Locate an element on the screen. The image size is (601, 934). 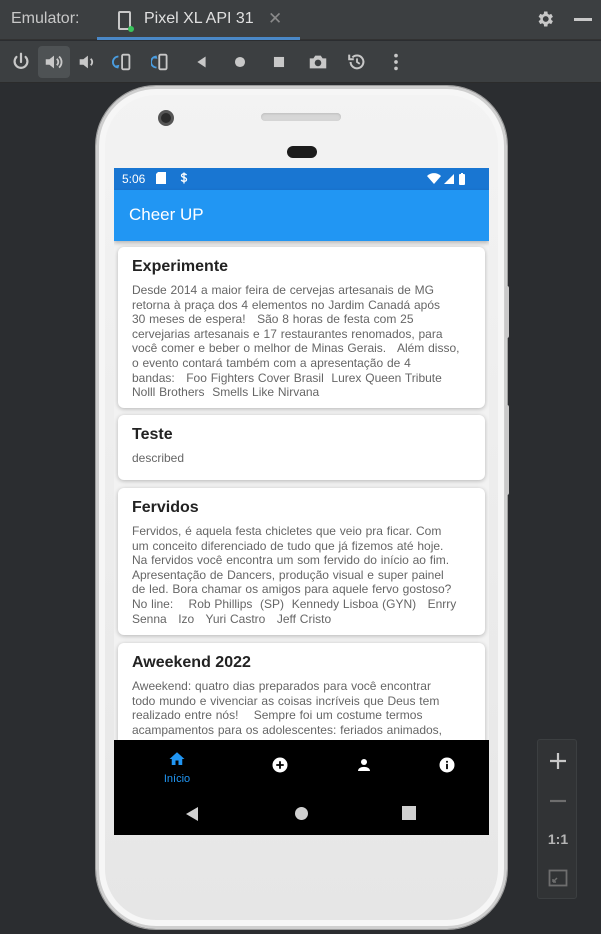
signal-icon is located at coordinates (449, 179).